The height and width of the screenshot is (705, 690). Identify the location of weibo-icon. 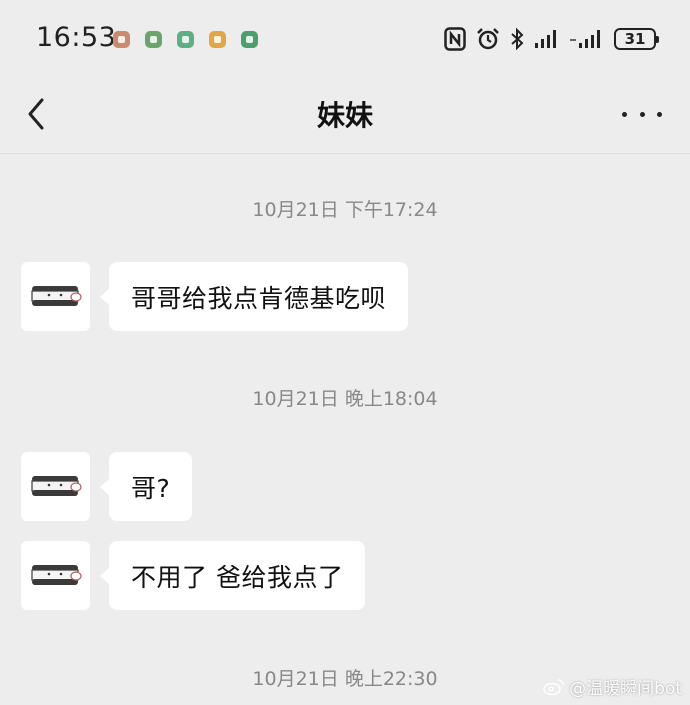
(553, 686).